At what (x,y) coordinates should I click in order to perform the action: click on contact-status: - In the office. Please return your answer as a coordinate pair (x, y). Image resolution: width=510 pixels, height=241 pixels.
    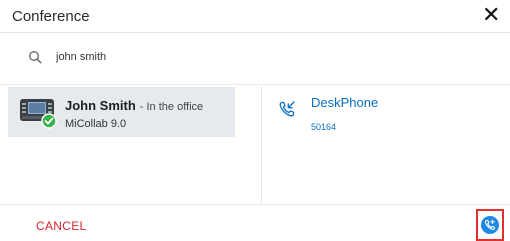
    Looking at the image, I should click on (171, 107).